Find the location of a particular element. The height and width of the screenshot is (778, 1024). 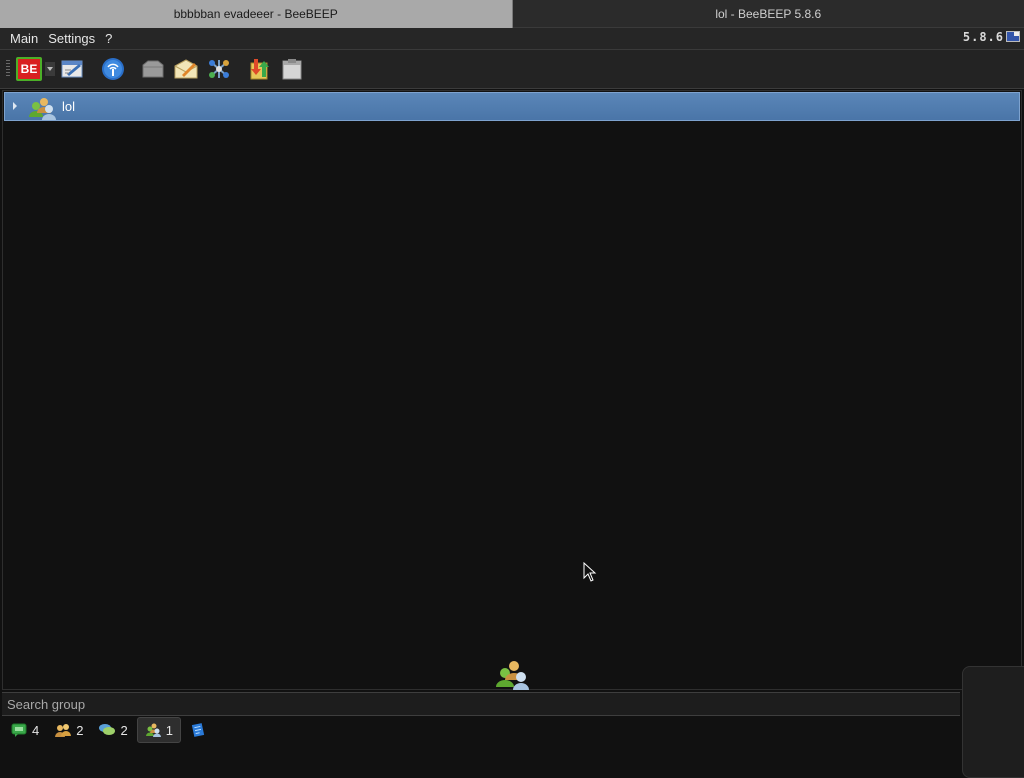

tab-users: 2 is located at coordinates (69, 730).